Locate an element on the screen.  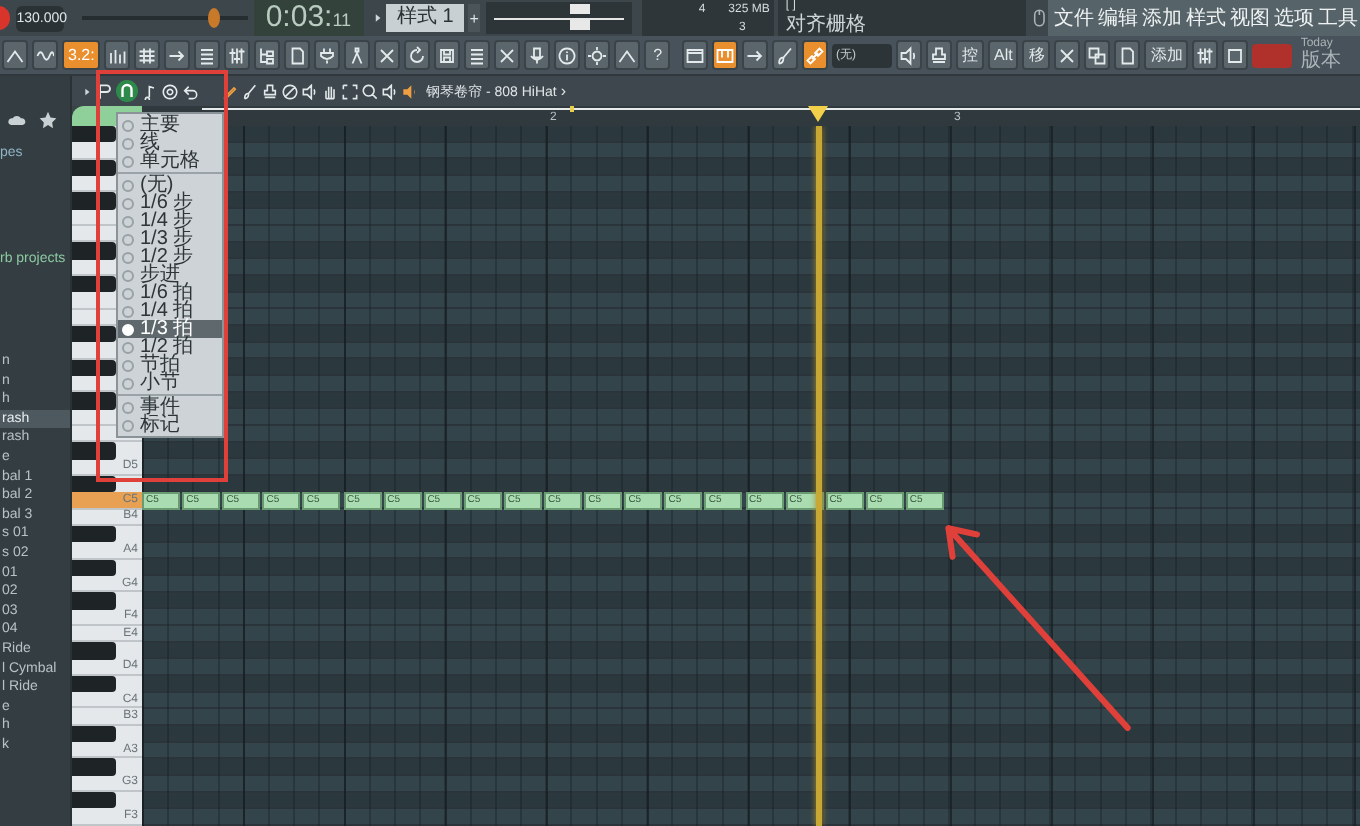
time-display: 0:03:11 is located at coordinates (308, 18).